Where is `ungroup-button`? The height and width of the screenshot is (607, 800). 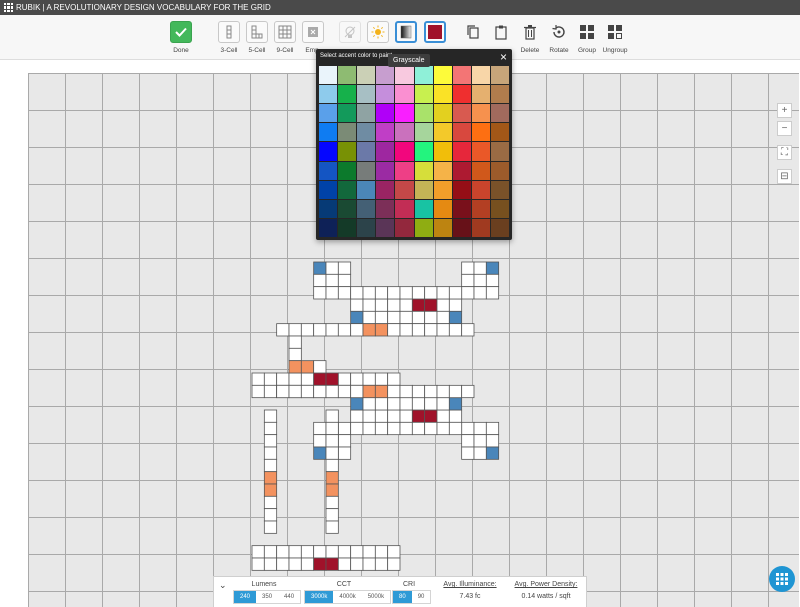
ungroup-button is located at coordinates (615, 32).